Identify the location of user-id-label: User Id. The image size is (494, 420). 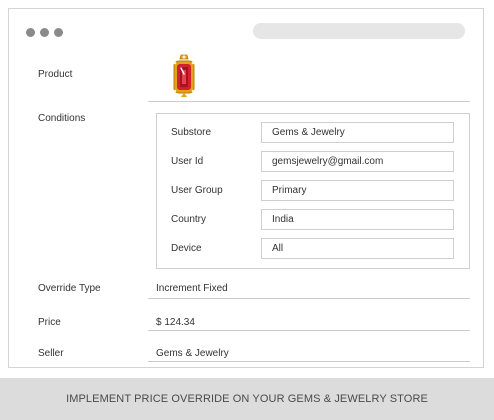
(187, 161).